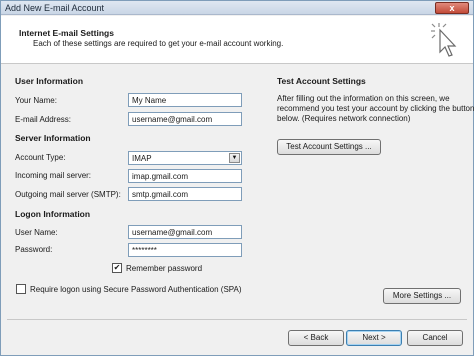 The image size is (474, 356). What do you see at coordinates (185, 250) in the screenshot?
I see `password-input: ********` at bounding box center [185, 250].